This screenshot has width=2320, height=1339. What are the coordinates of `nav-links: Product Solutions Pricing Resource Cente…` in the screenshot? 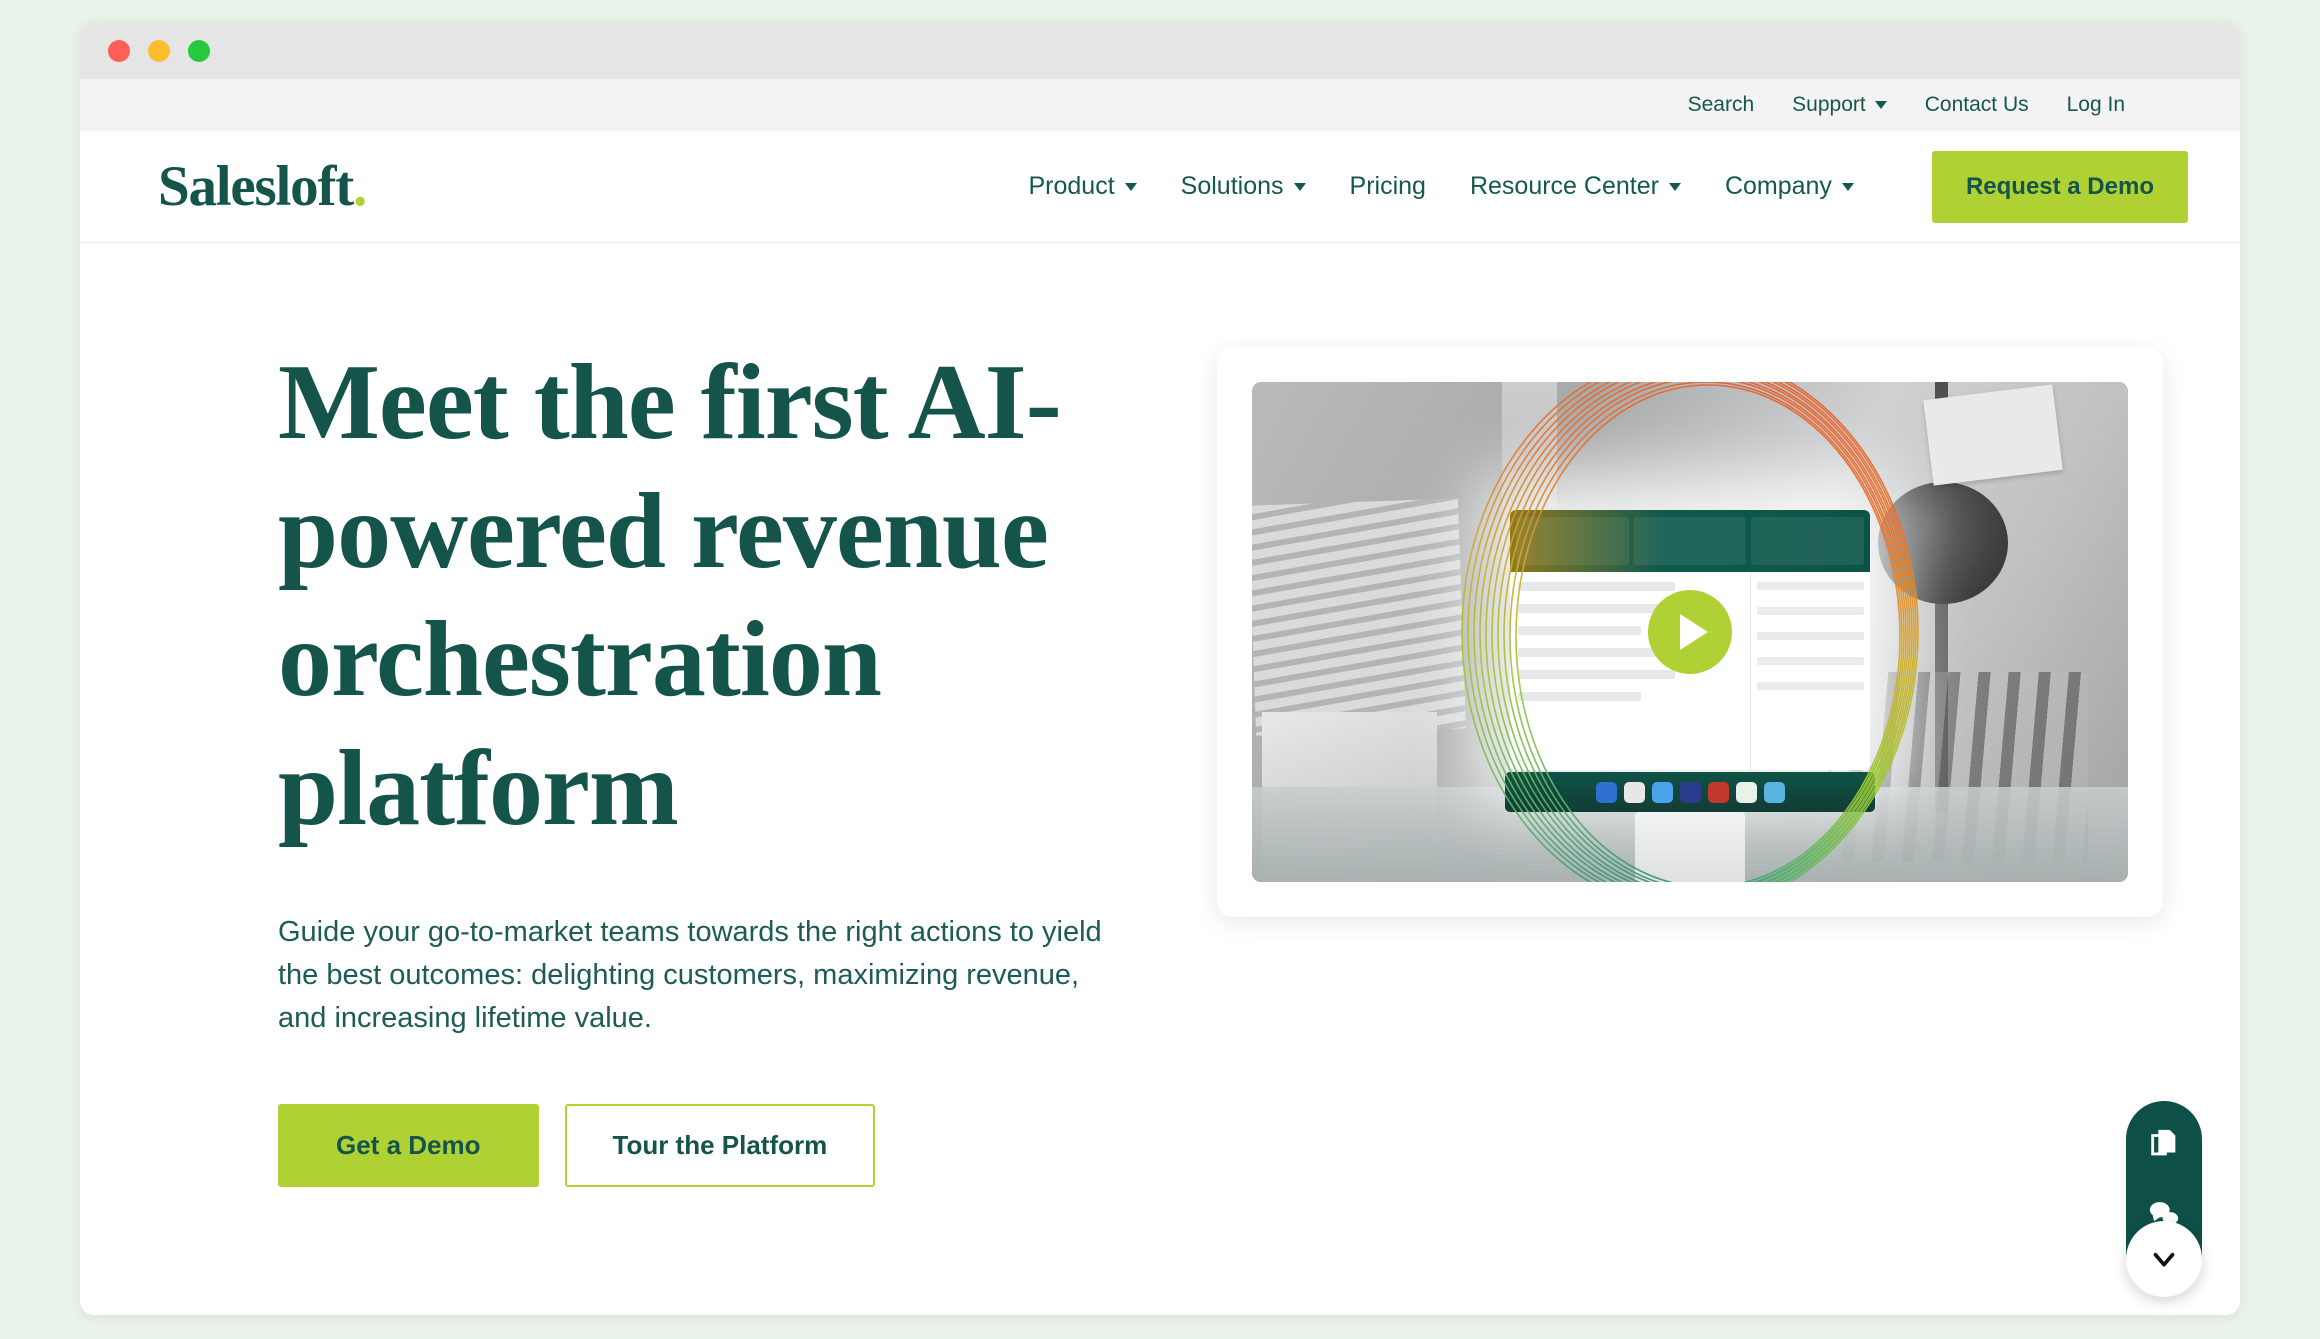 It's located at (1608, 186).